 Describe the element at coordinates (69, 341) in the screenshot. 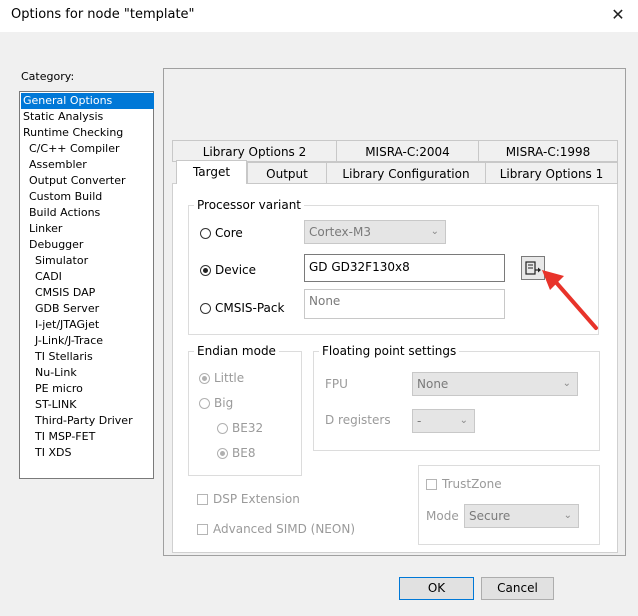

I see `category-item-jlink: J-Link/J-Trace` at that location.